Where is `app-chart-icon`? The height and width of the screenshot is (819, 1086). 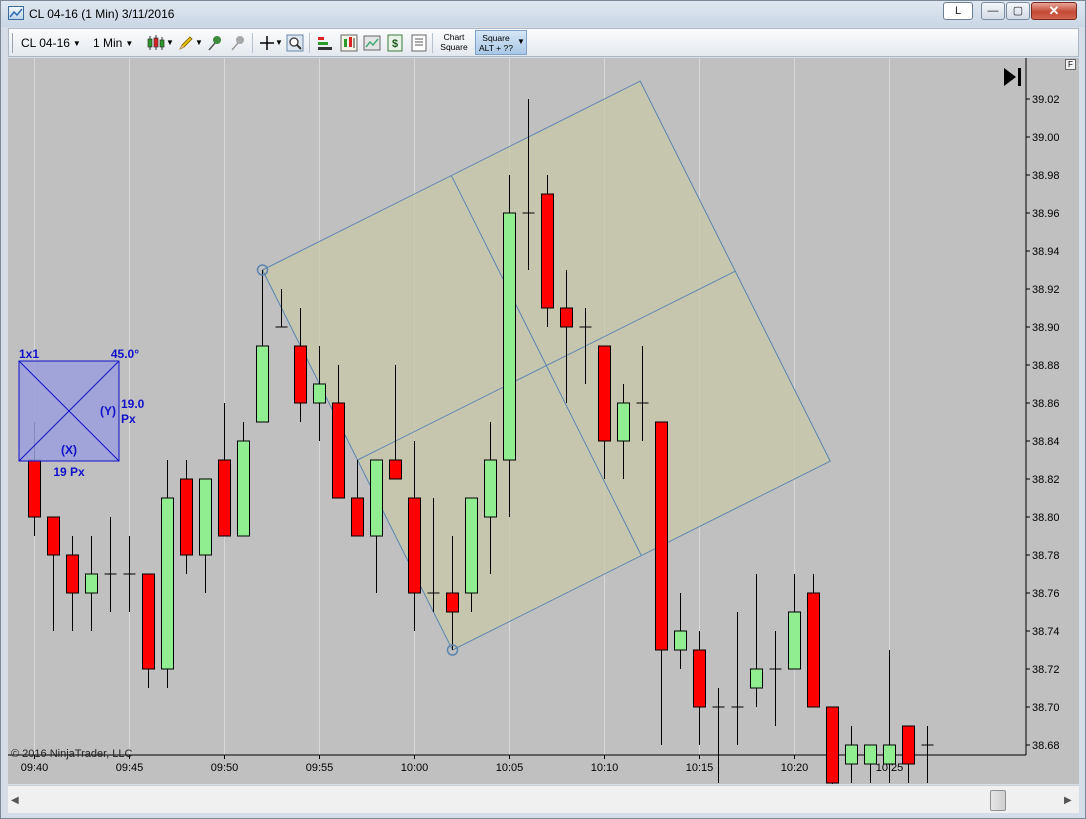
app-chart-icon is located at coordinates (16, 13).